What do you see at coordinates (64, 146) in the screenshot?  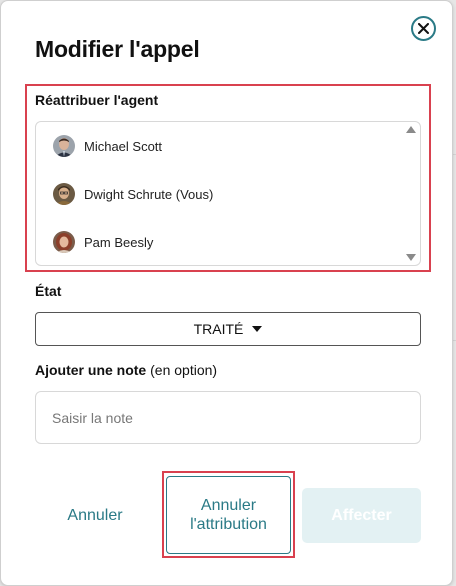 I see `michael-avatar` at bounding box center [64, 146].